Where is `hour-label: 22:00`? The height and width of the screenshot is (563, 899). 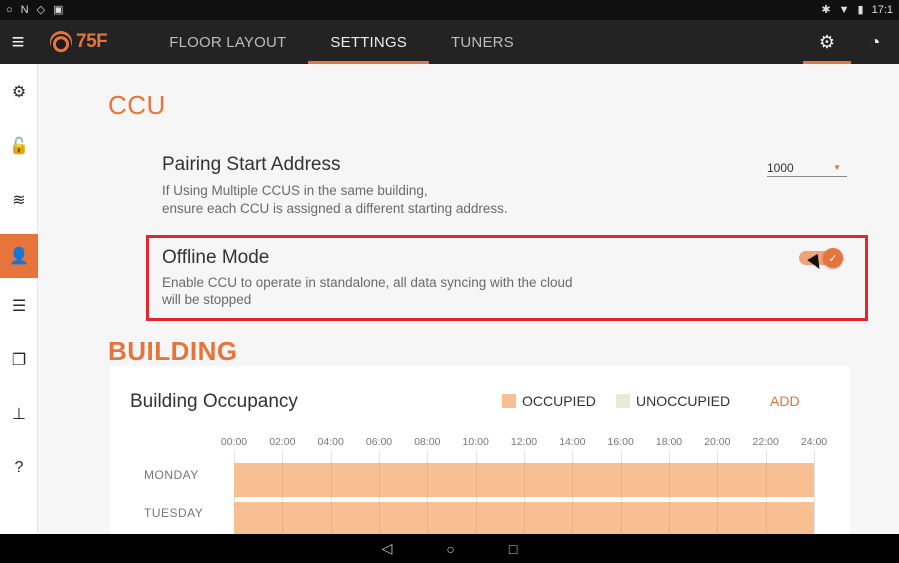
hour-label: 22:00 is located at coordinates (765, 442).